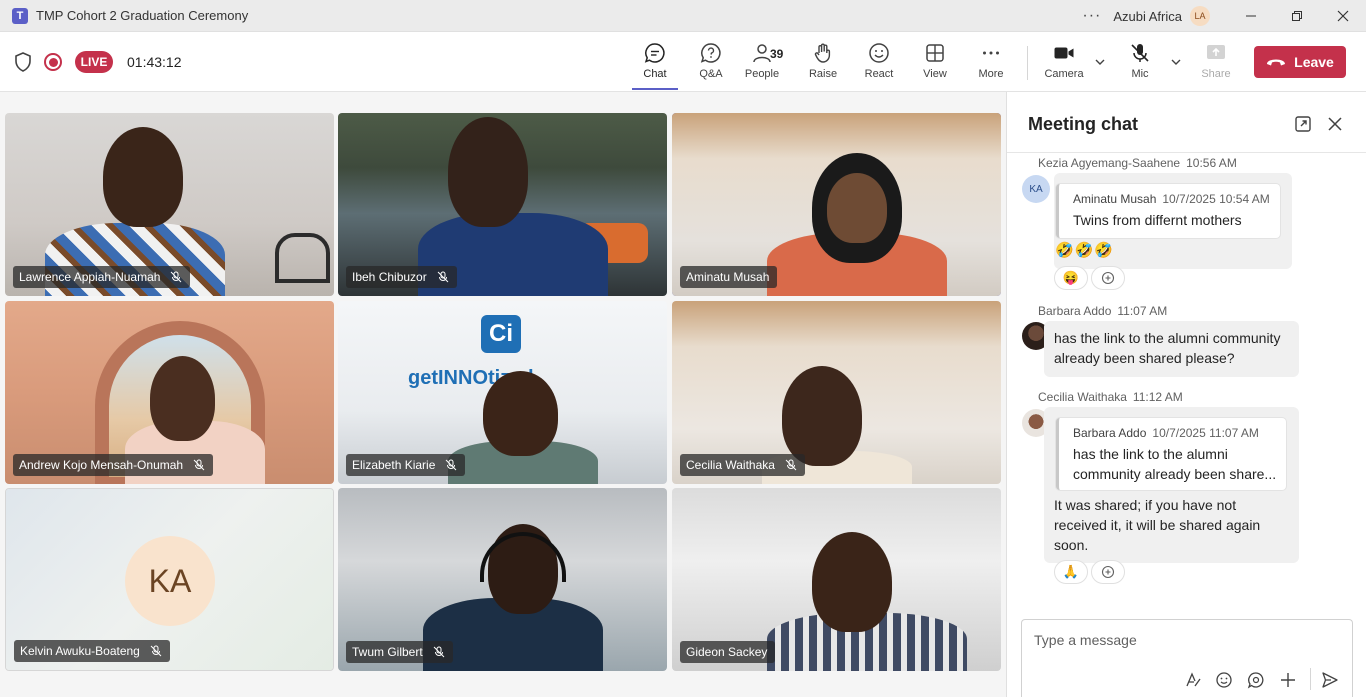 This screenshot has height=697, width=1366. What do you see at coordinates (1140, 53) in the screenshot?
I see `mic-muted-icon` at bounding box center [1140, 53].